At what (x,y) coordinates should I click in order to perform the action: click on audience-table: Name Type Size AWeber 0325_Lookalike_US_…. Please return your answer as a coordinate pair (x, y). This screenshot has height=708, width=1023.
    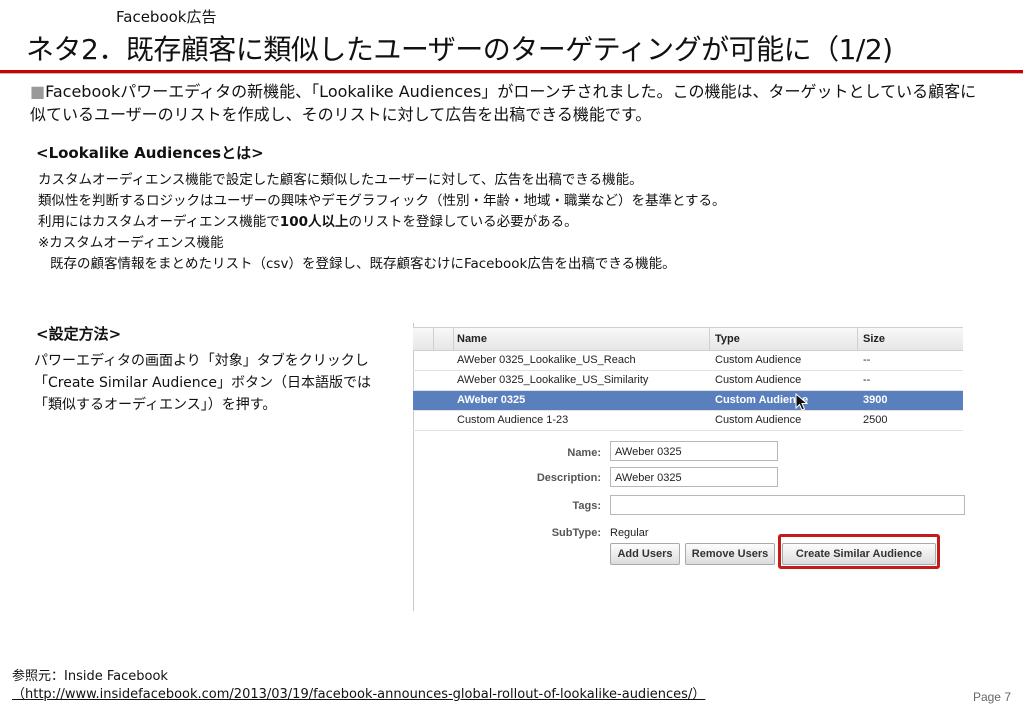
    Looking at the image, I should click on (688, 379).